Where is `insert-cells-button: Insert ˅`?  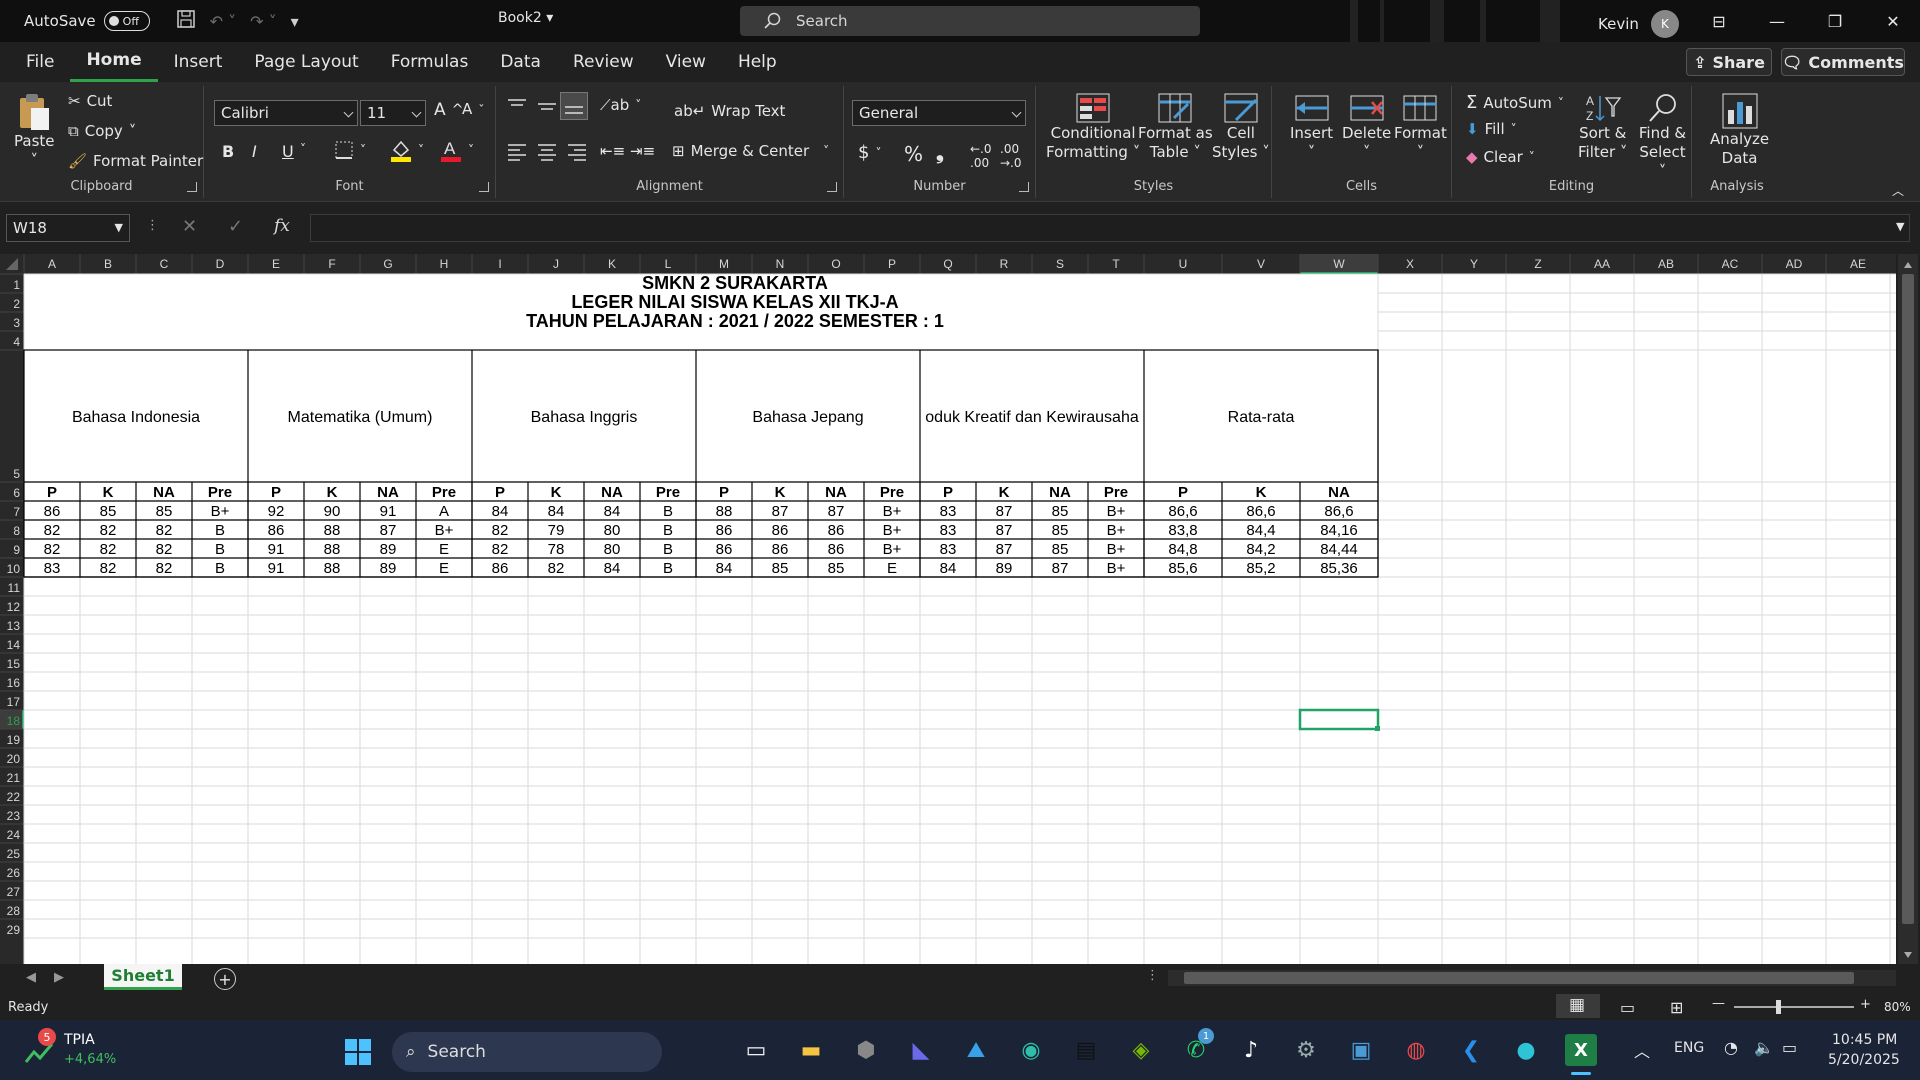
insert-cells-button: Insert ˅ is located at coordinates (1311, 127).